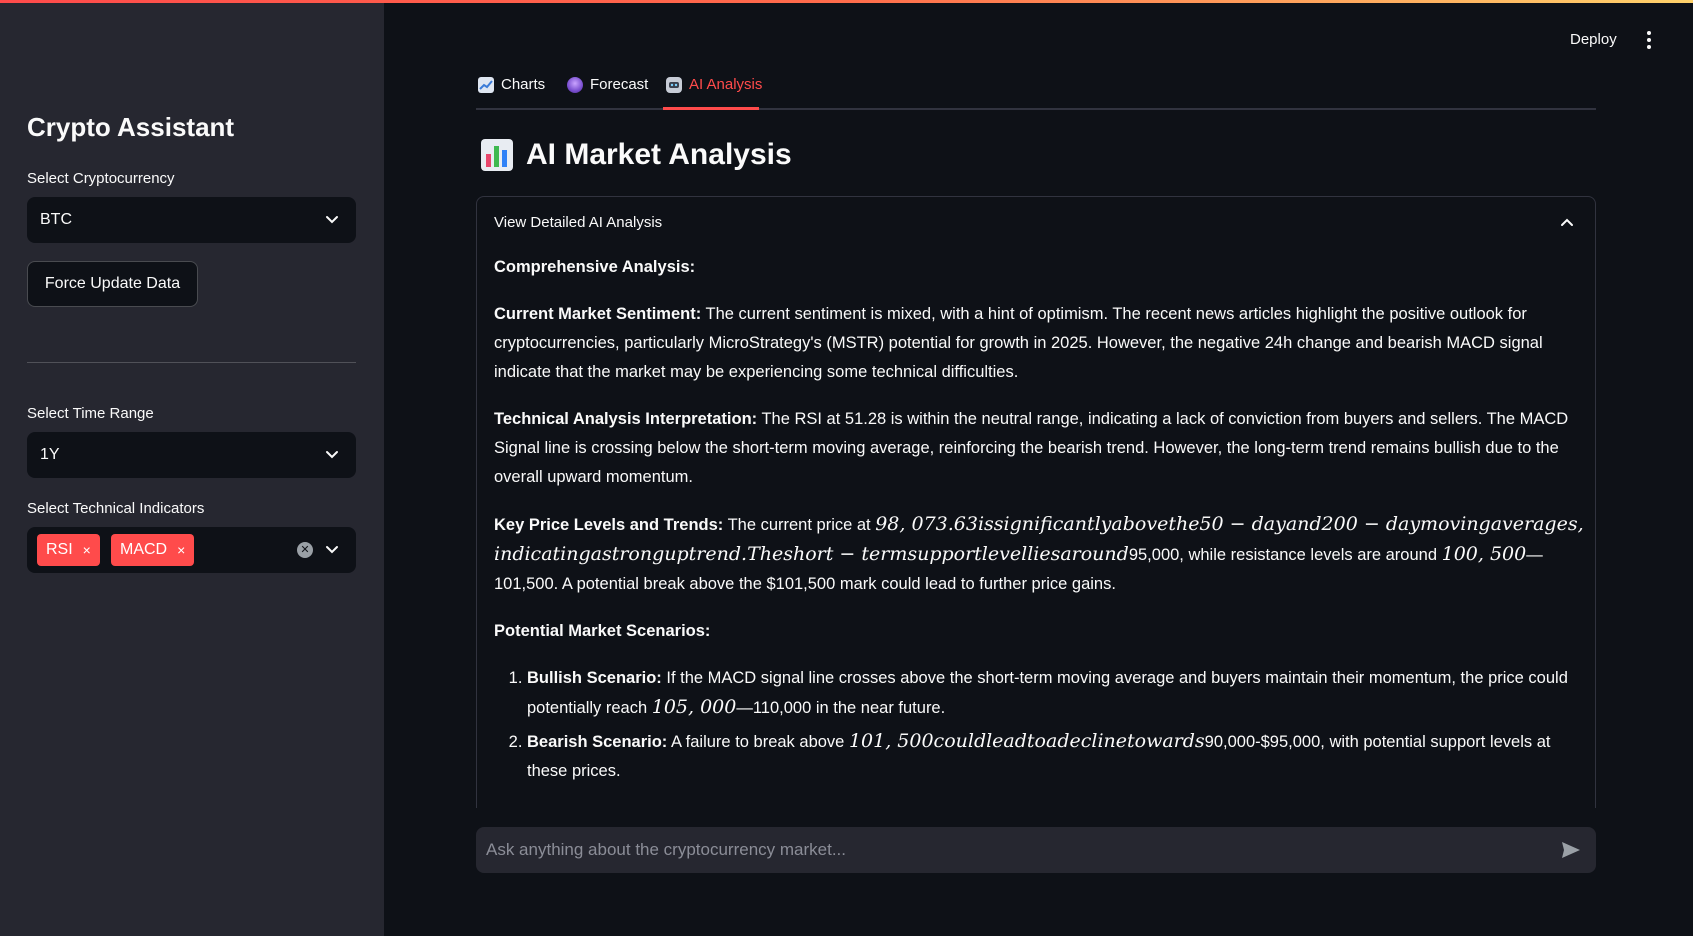 Image resolution: width=1693 pixels, height=936 pixels. I want to click on page-heading: AI Market Analysis, so click(636, 155).